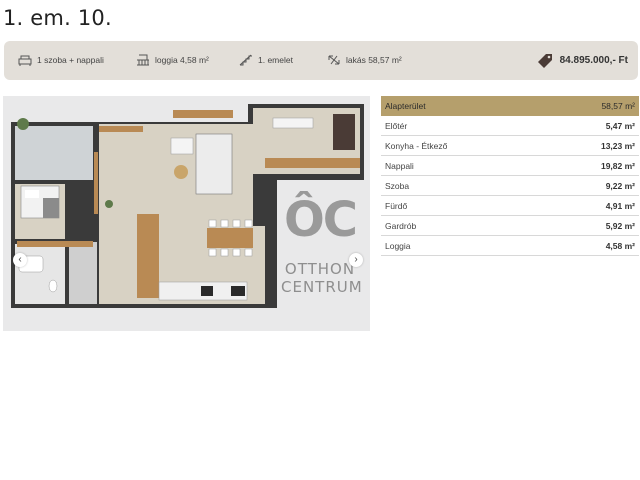 The image size is (640, 480). What do you see at coordinates (25, 60) in the screenshot?
I see `sofa-icon` at bounding box center [25, 60].